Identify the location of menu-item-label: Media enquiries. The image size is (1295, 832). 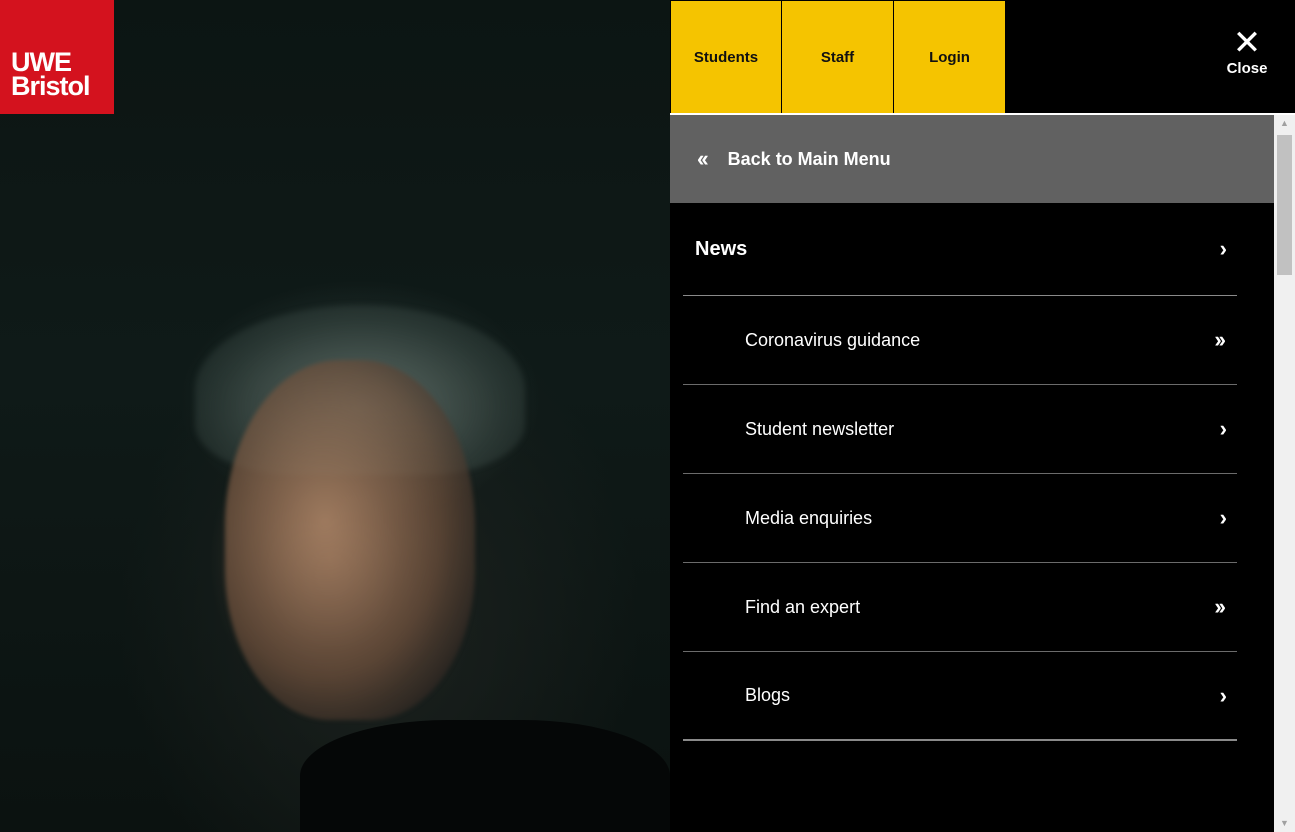
(809, 517).